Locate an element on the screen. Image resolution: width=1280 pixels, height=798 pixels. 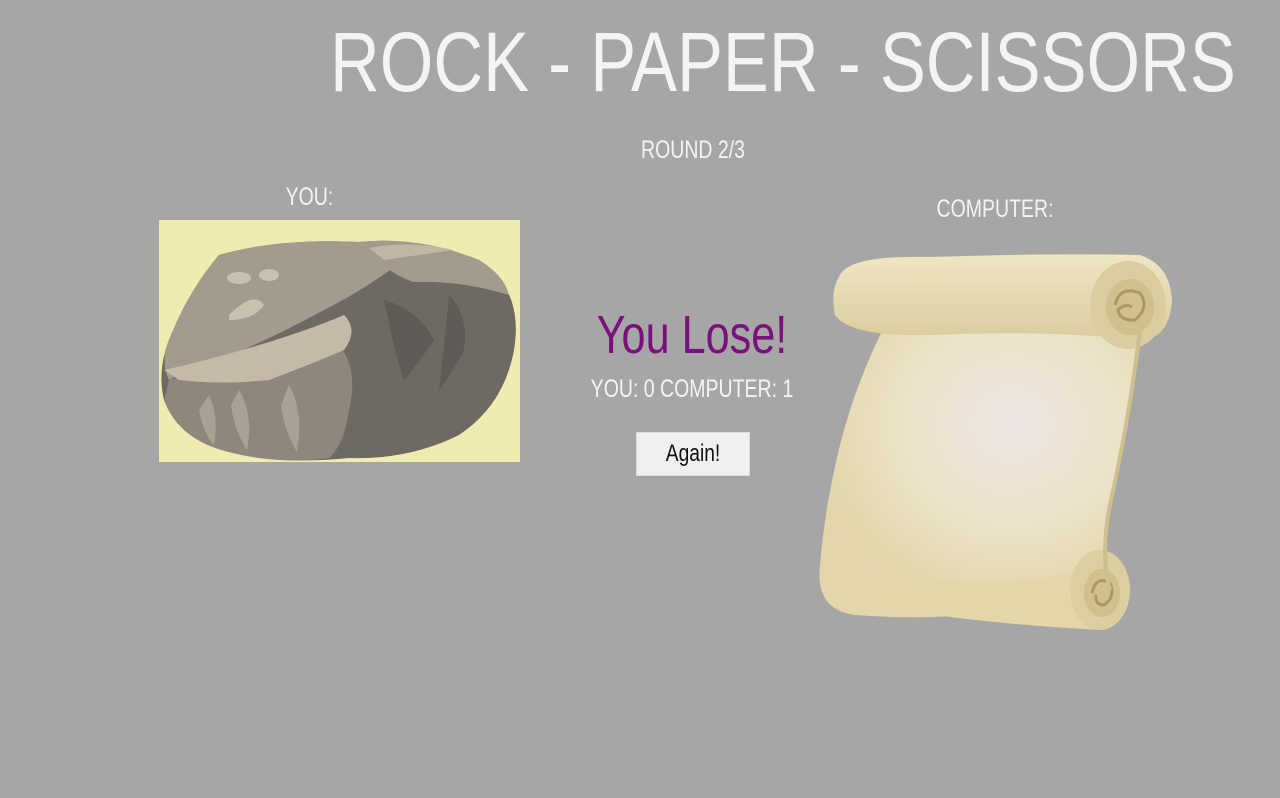
computer-choice-image is located at coordinates (997, 442).